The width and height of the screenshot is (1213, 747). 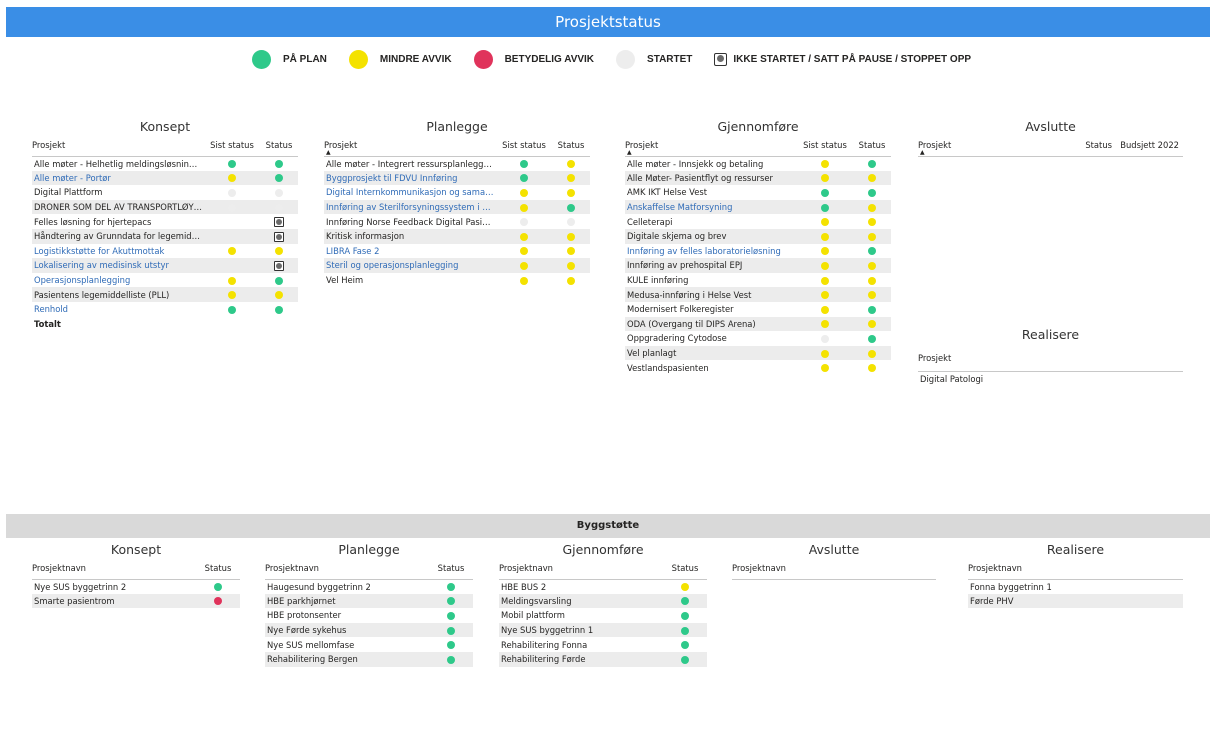 I want to click on table-row: Nye SUS byggetrinn 1, so click(x=603, y=630).